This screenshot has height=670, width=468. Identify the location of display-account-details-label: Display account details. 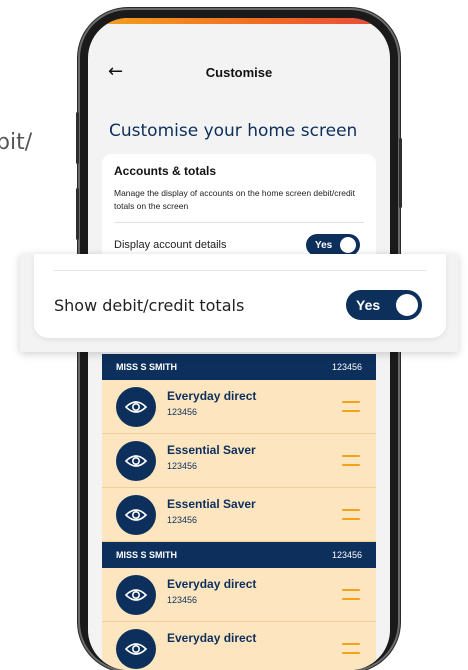
(170, 245).